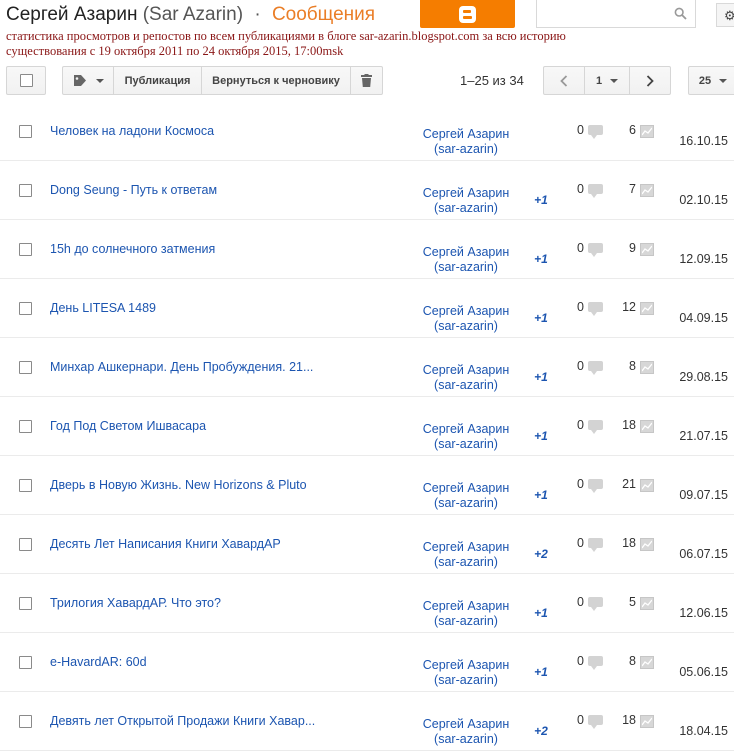  Describe the element at coordinates (650, 80) in the screenshot. I see `next-page-button` at that location.